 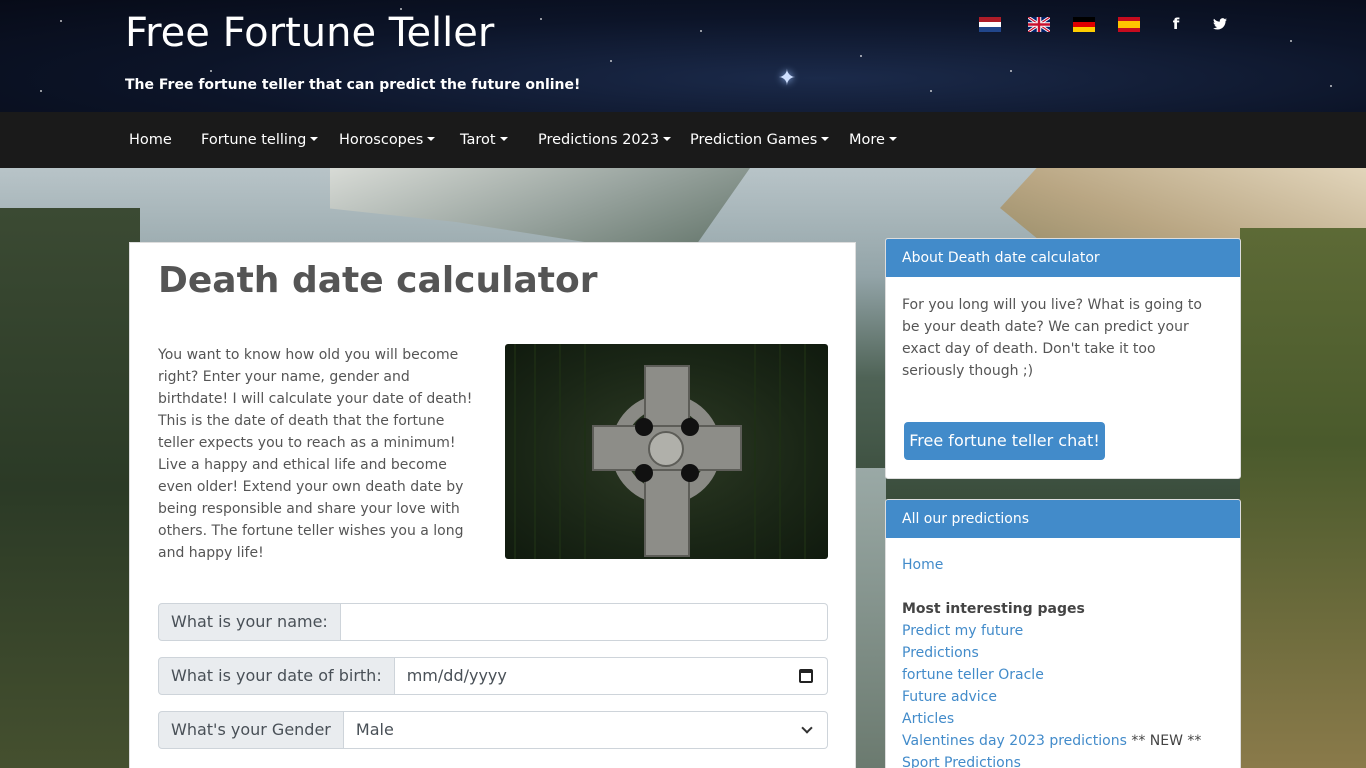 I want to click on gender-row: What's your Gender Male, so click(x=493, y=730).